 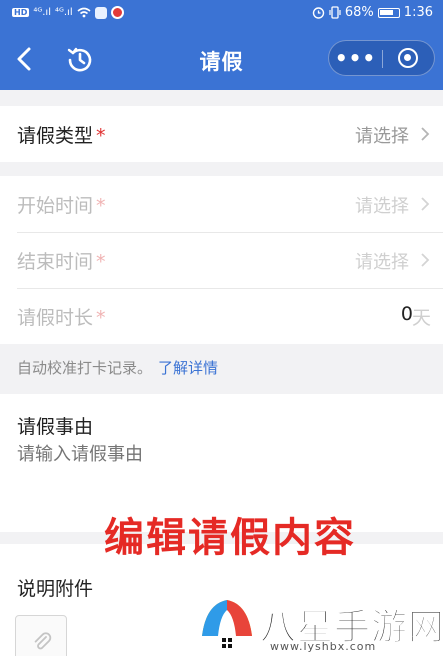 What do you see at coordinates (188, 368) in the screenshot?
I see `learn-more-link: 了解详情` at bounding box center [188, 368].